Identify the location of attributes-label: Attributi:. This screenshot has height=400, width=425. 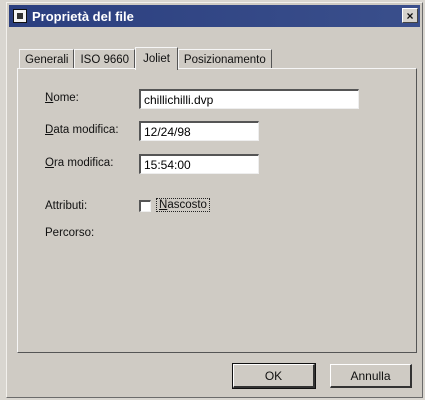
(66, 206).